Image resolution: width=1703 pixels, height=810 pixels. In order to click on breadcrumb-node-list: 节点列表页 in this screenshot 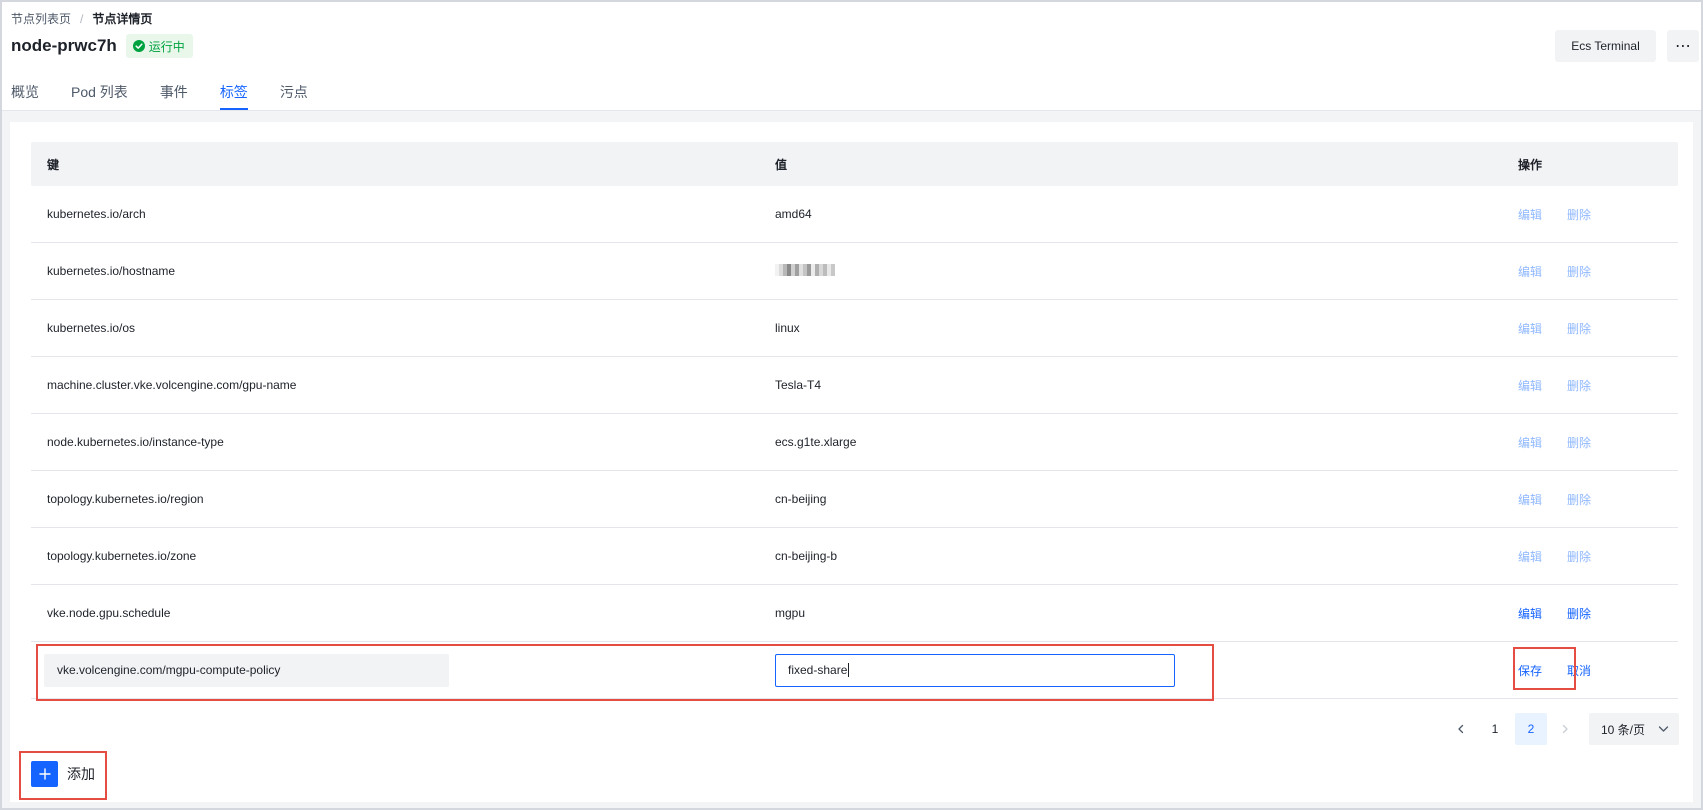, I will do `click(41, 18)`.